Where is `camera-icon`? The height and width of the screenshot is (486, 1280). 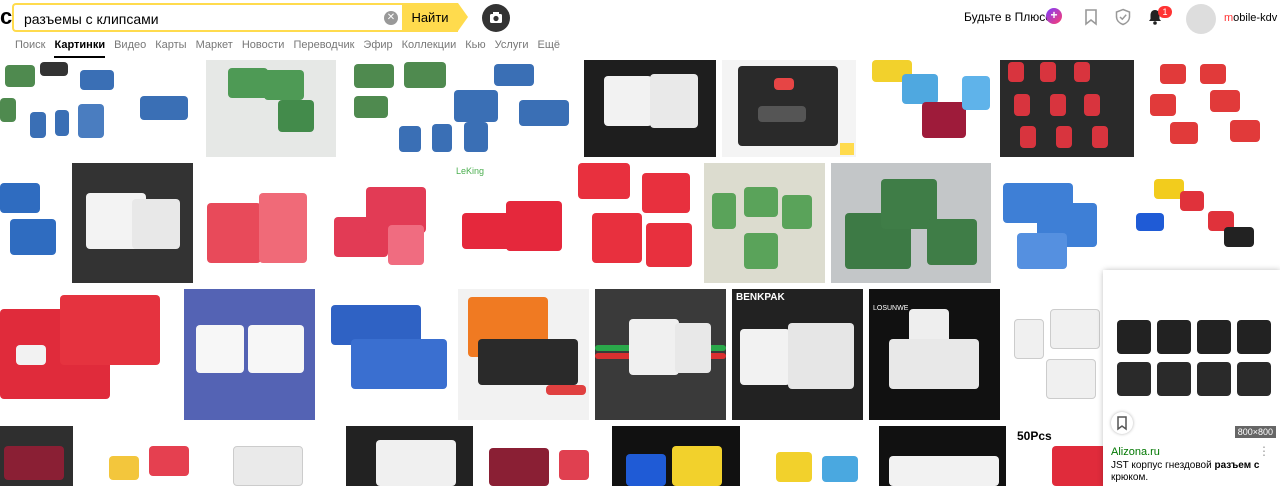 camera-icon is located at coordinates (496, 17).